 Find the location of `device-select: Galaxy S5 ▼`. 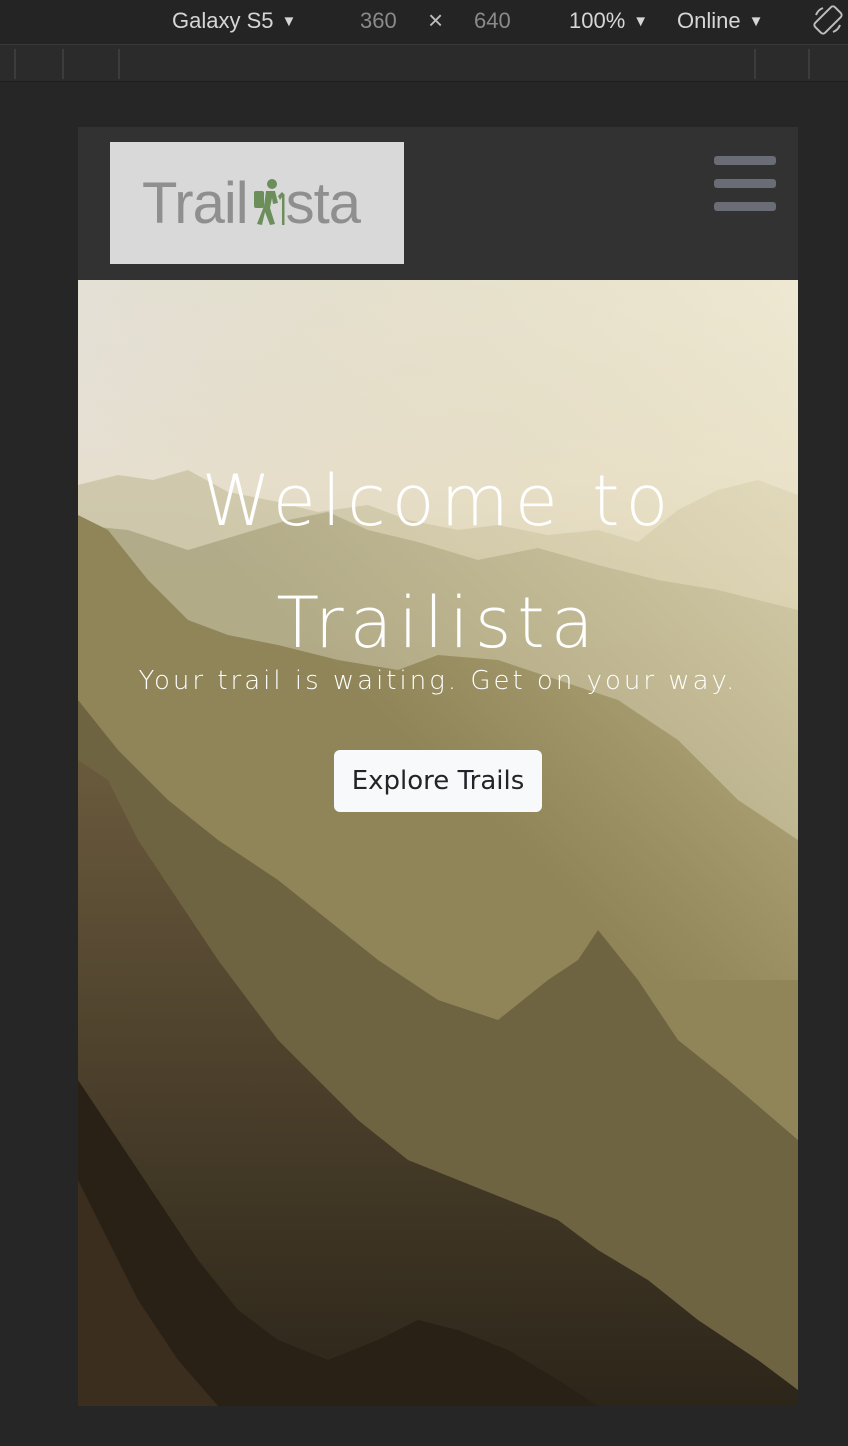

device-select: Galaxy S5 ▼ is located at coordinates (234, 21).